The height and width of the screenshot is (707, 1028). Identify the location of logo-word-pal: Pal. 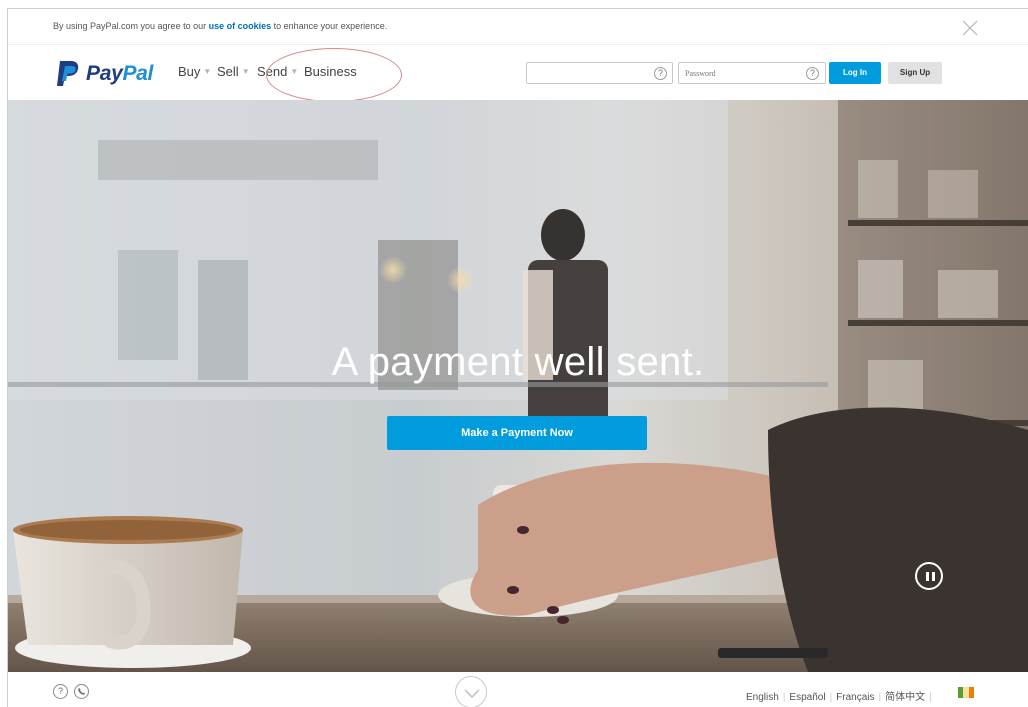
(138, 73).